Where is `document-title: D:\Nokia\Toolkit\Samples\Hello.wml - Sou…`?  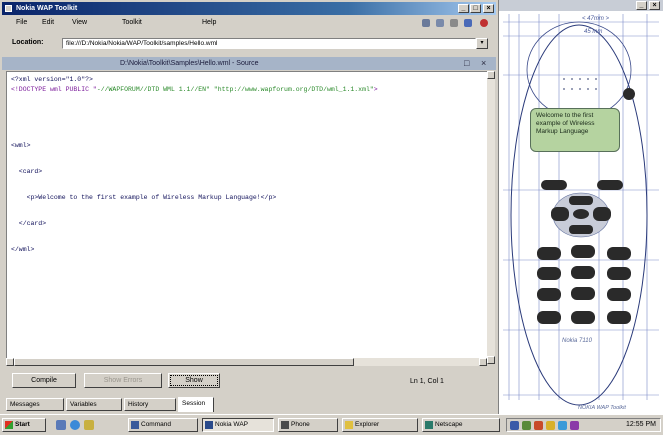
document-title: D:\Nokia\Toolkit\Samples\Hello.wml - Sou… is located at coordinates (189, 63).